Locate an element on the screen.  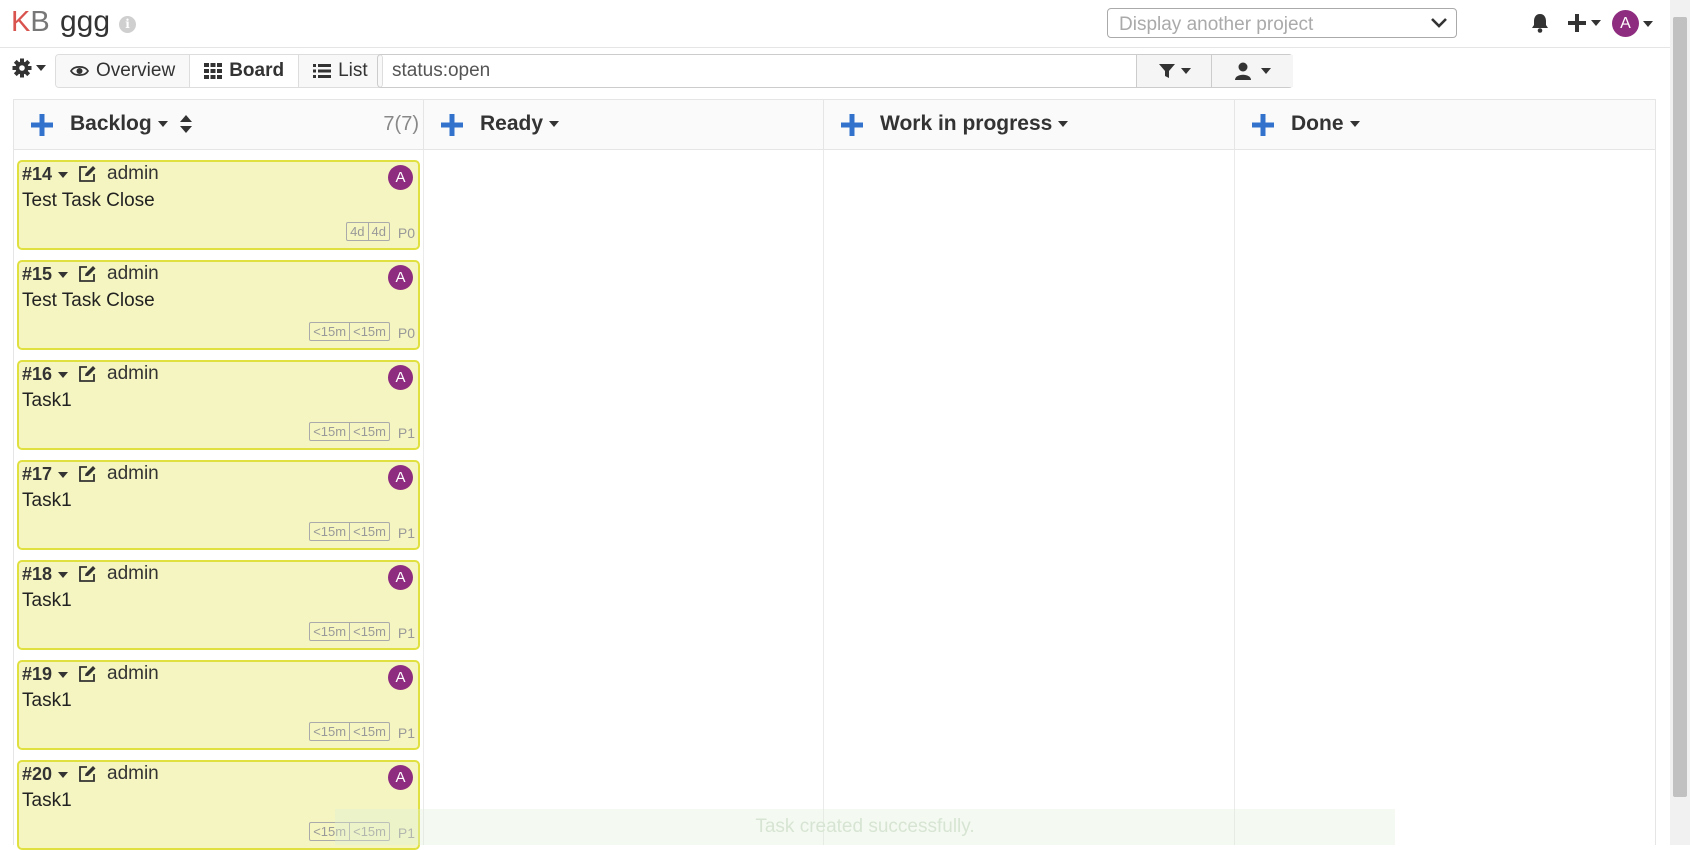
task-card: #15 admin A Test Task Close <15m <15m P0 is located at coordinates (218, 305).